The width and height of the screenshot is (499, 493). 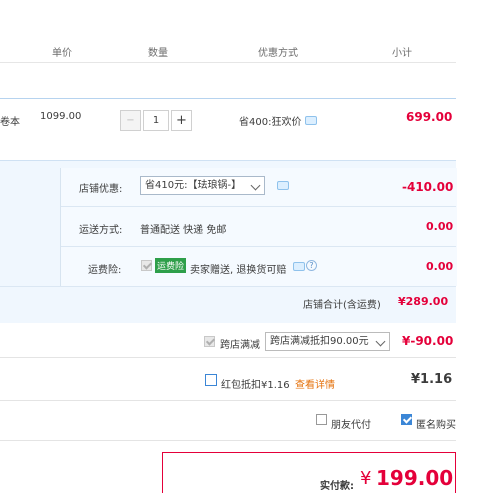 I want to click on insurance-text: 卖家赠送, 退换货可赔, so click(x=238, y=270).